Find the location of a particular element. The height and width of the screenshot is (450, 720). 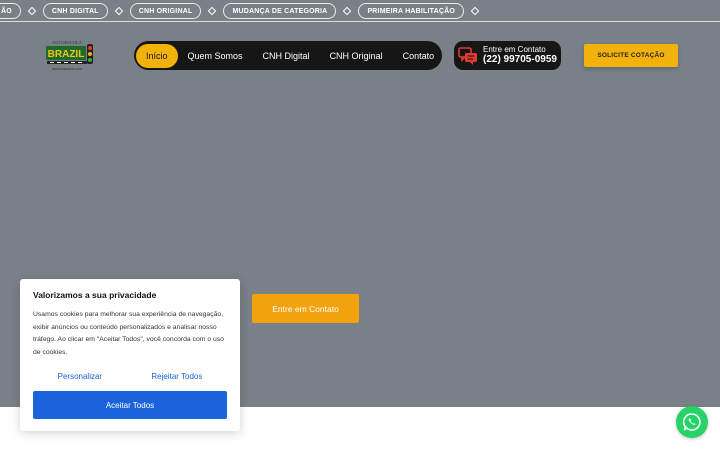

whatsapp-button is located at coordinates (692, 422).